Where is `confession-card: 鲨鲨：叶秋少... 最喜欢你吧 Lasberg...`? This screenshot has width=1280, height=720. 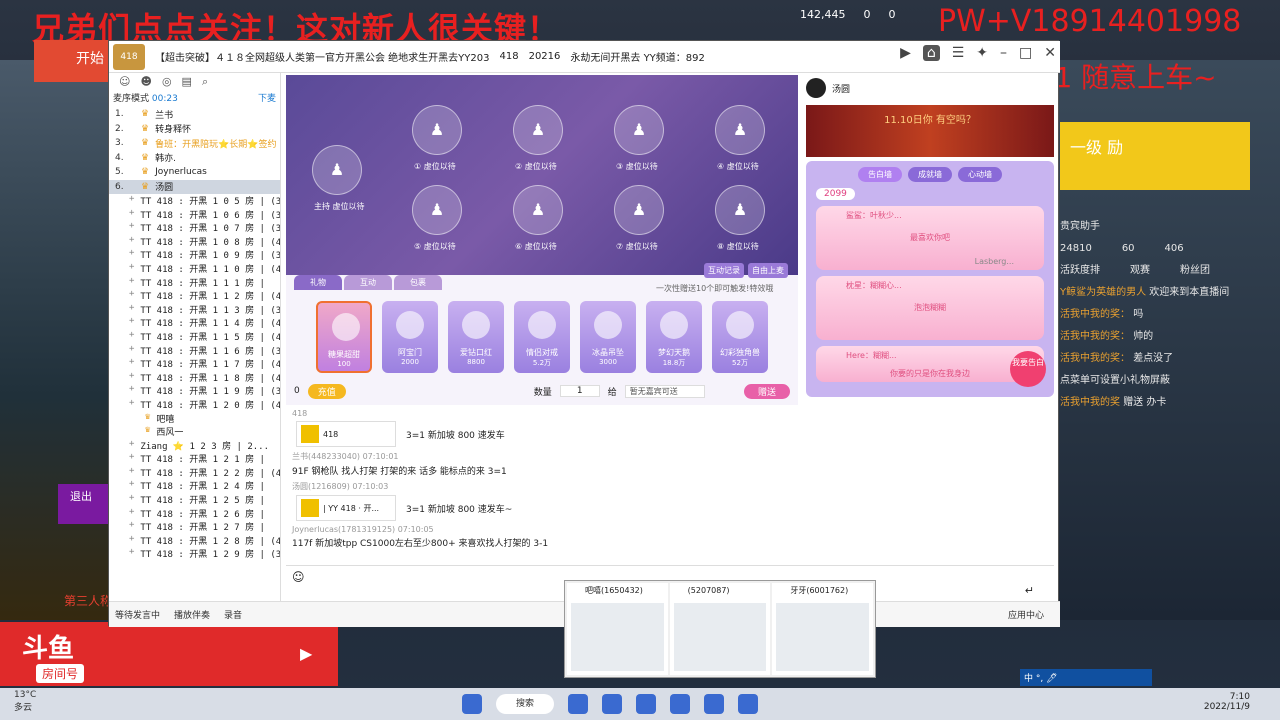 confession-card: 鲨鲨：叶秋少... 最喜欢你吧 Lasberg... is located at coordinates (930, 238).